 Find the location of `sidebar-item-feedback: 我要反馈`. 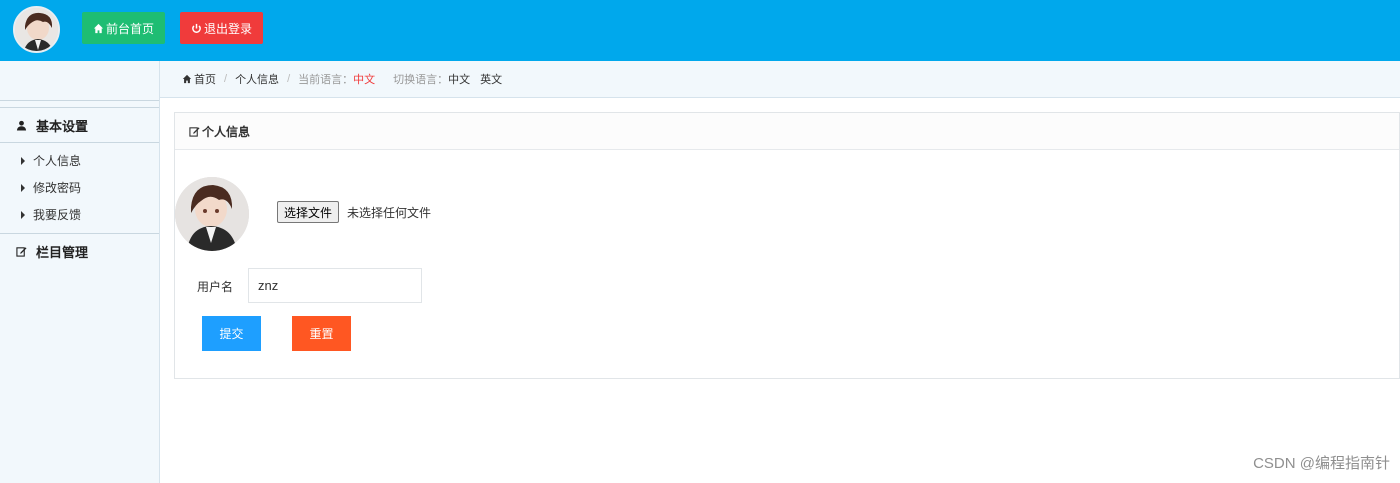

sidebar-item-feedback: 我要反馈 is located at coordinates (79, 214).